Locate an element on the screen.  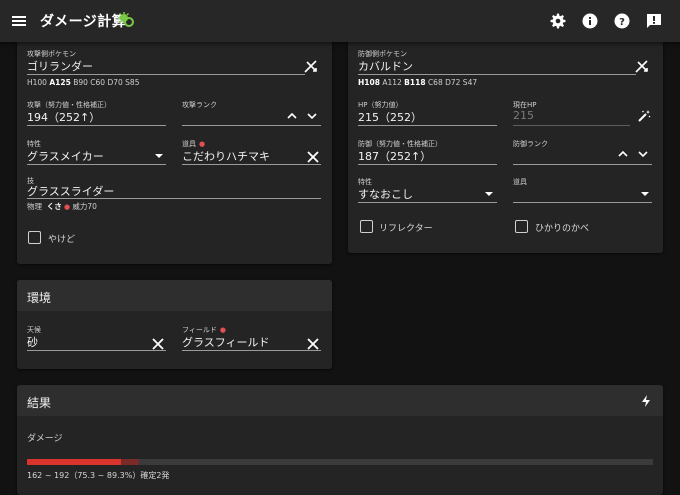
settings-icon is located at coordinates (558, 21).